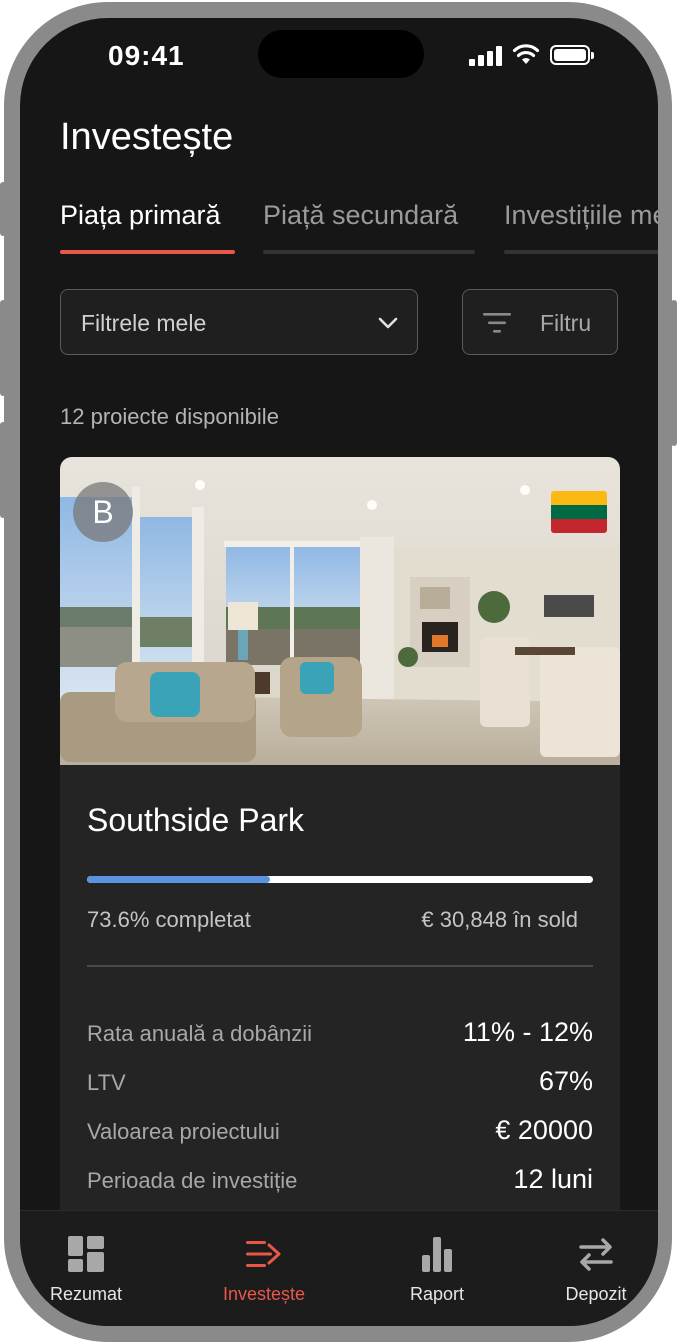  I want to click on completed-percent: 73.6% completat, so click(169, 919).